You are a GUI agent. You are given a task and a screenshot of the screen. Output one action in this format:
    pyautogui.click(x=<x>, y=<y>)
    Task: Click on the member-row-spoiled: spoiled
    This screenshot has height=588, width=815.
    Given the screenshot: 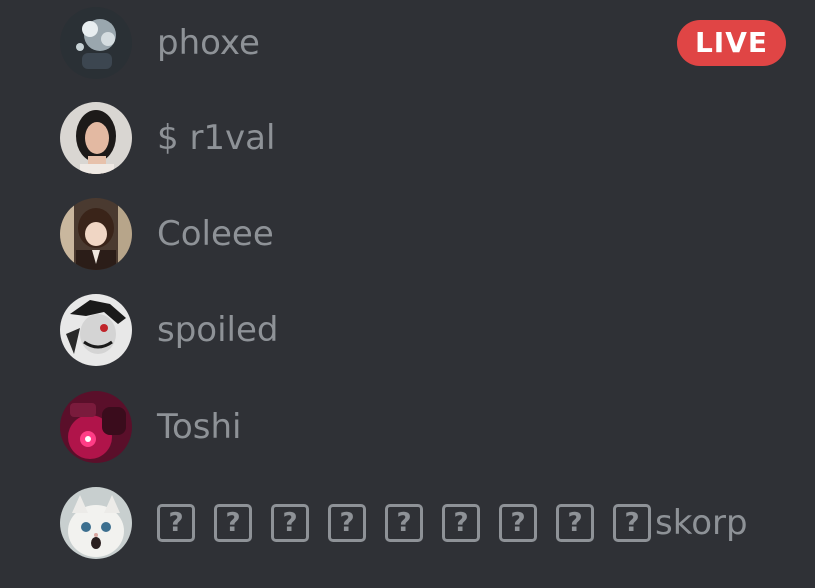 What is the action you would take?
    pyautogui.click(x=425, y=330)
    